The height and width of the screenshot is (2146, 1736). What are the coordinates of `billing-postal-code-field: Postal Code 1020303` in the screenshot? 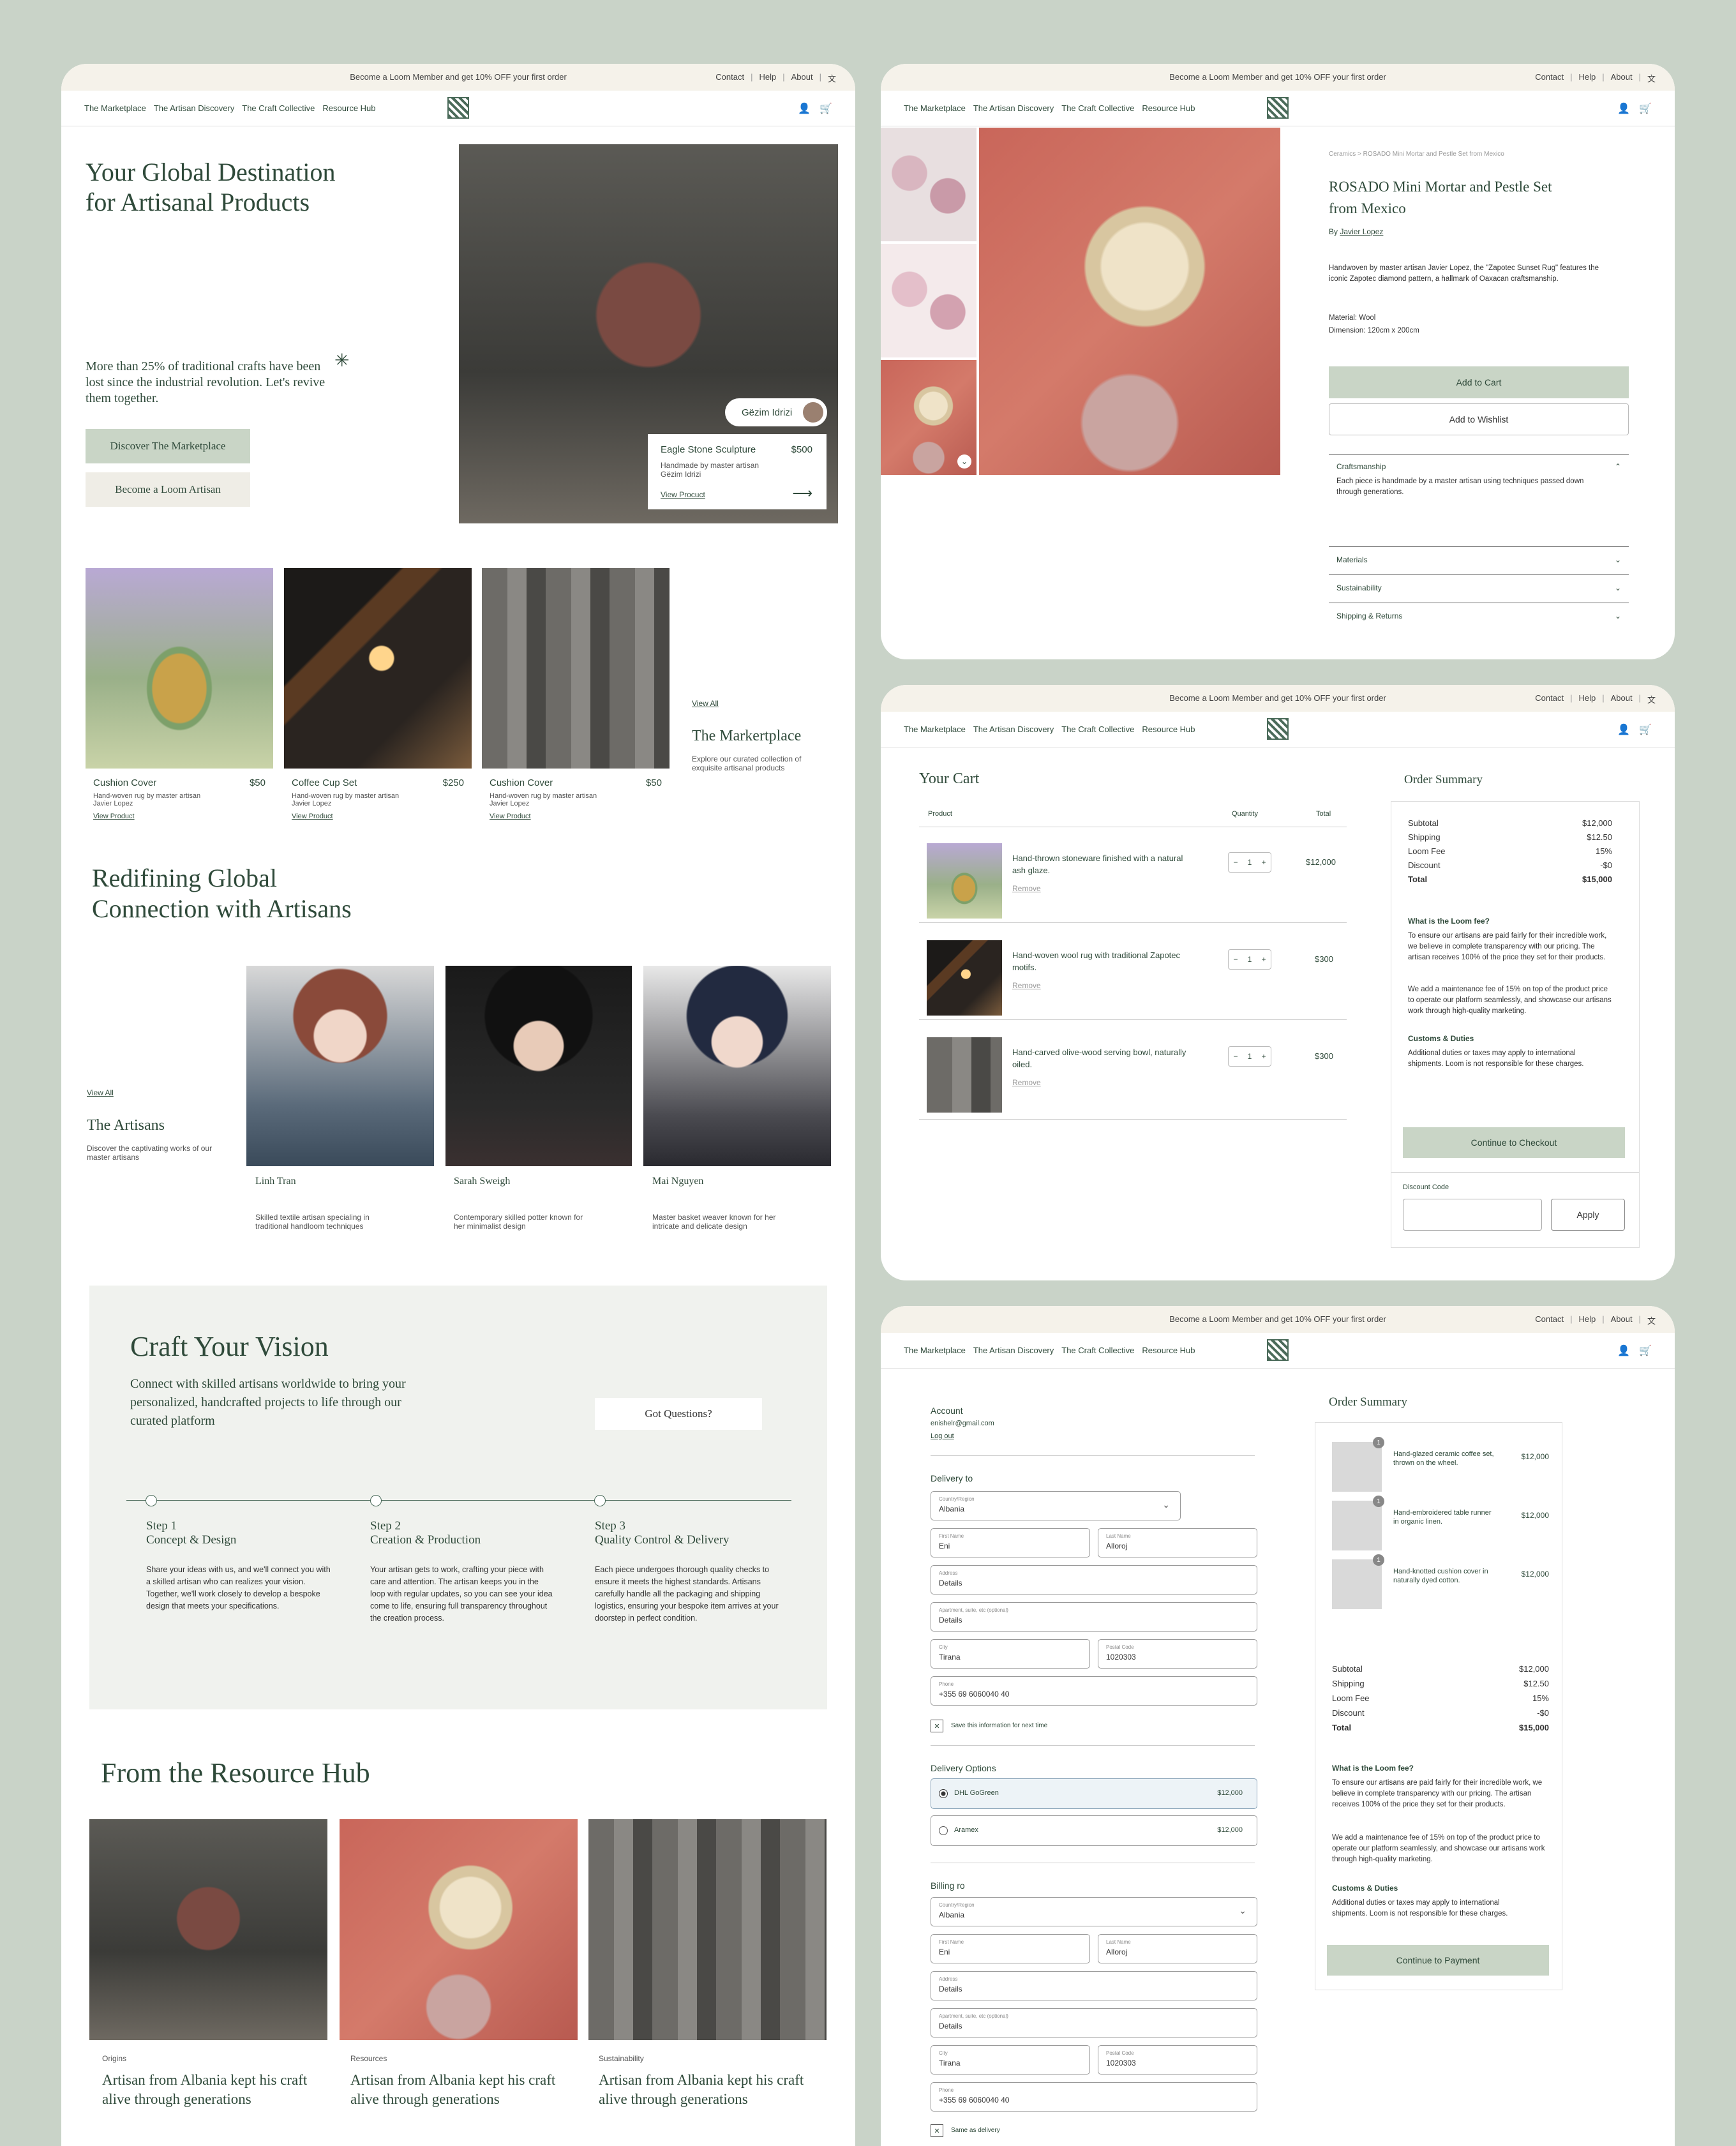 It's located at (1177, 2060).